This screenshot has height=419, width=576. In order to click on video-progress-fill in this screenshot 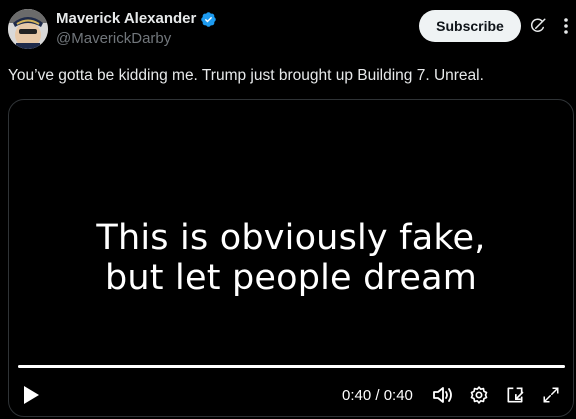, I will do `click(291, 366)`.